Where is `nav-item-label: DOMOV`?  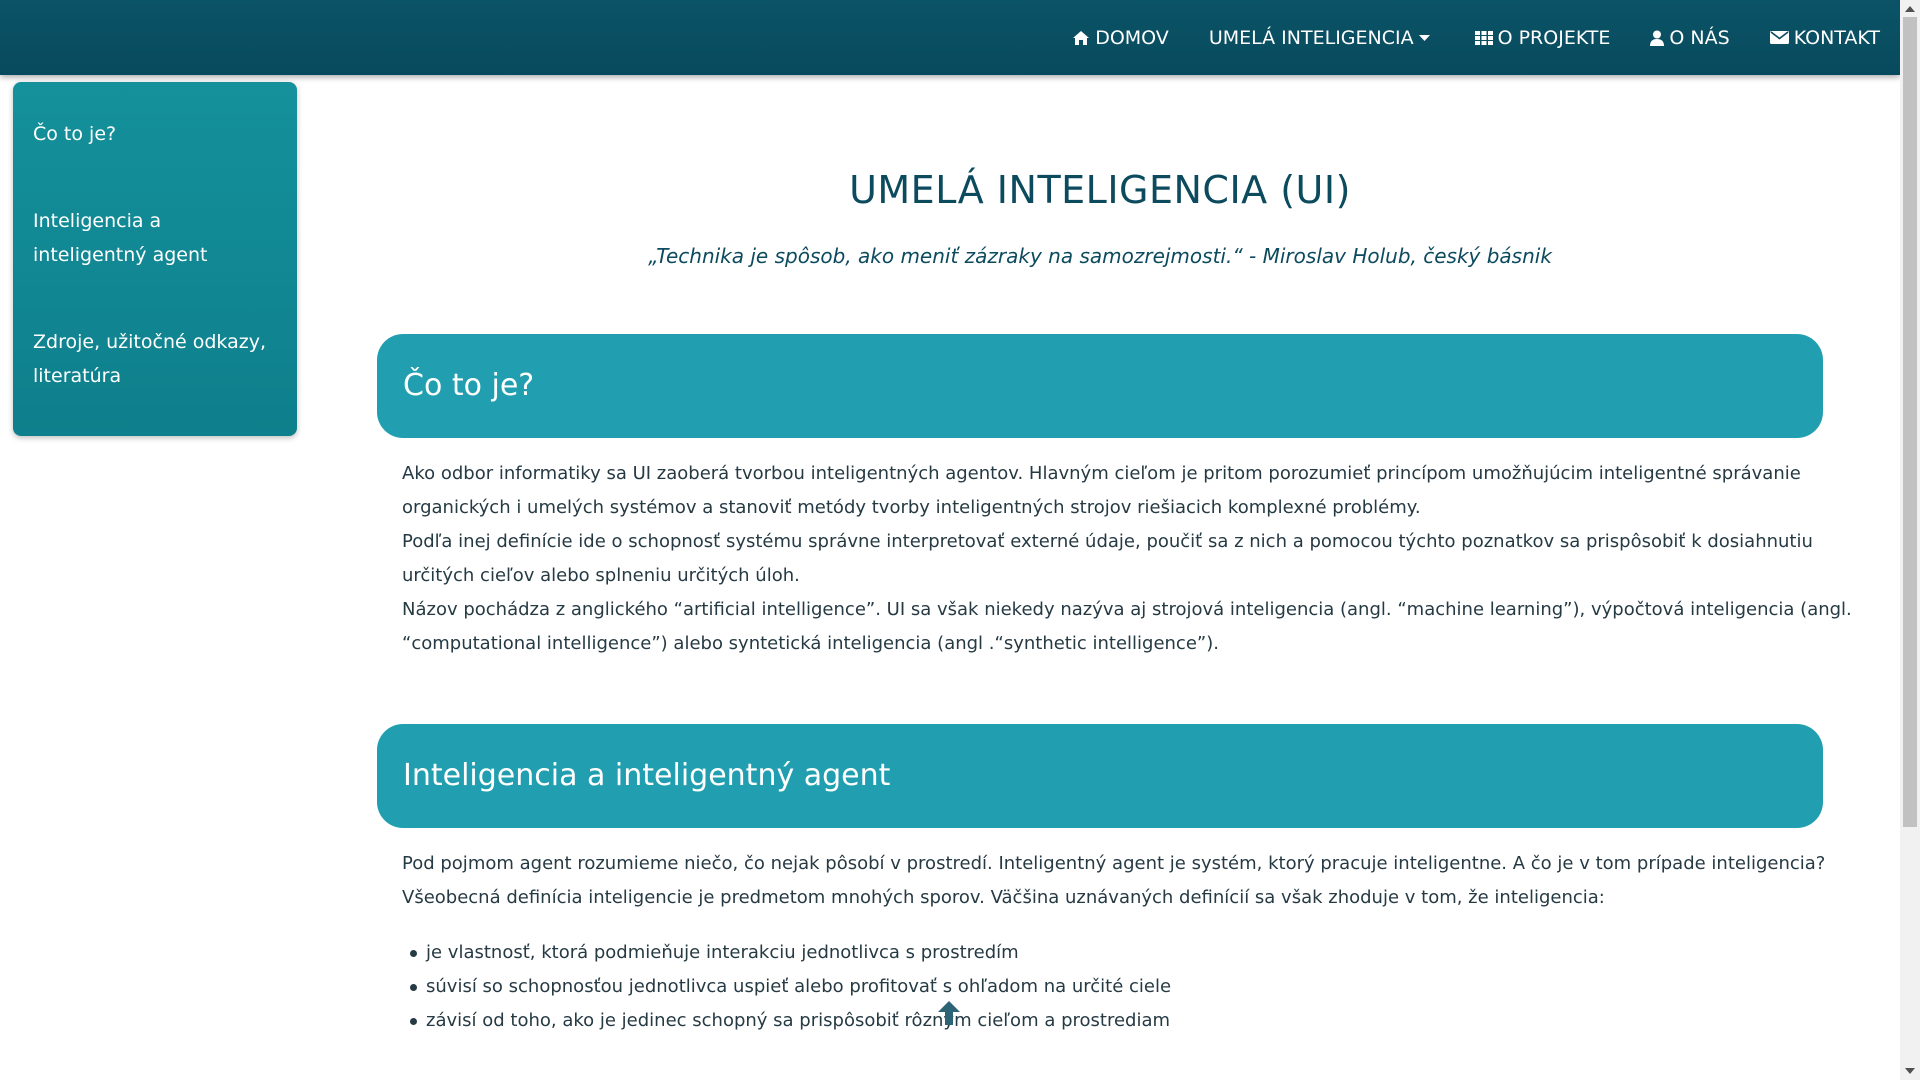 nav-item-label: DOMOV is located at coordinates (1132, 37).